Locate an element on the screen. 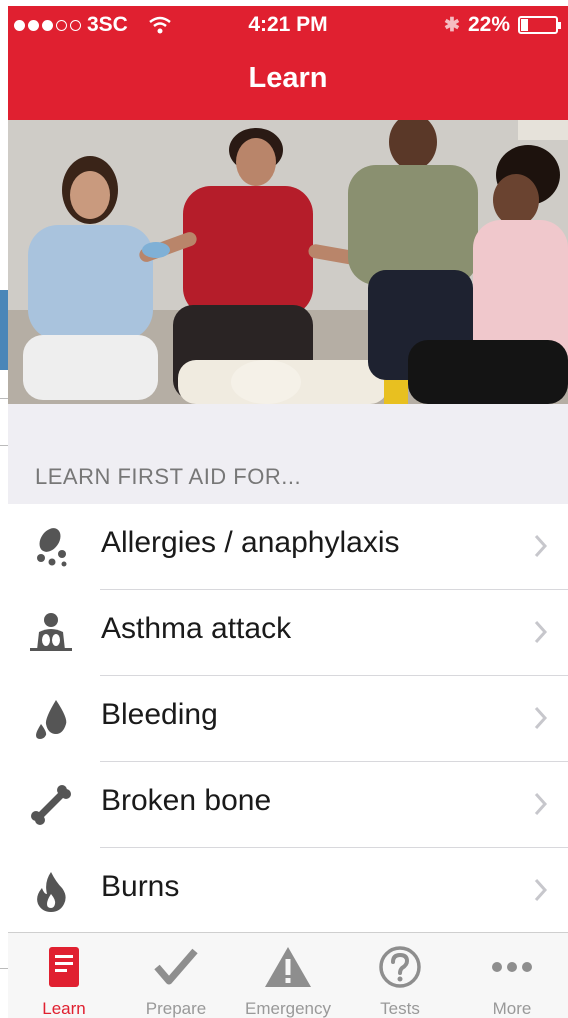 This screenshot has height=1018, width=568. tab-label: Learn is located at coordinates (64, 1008).